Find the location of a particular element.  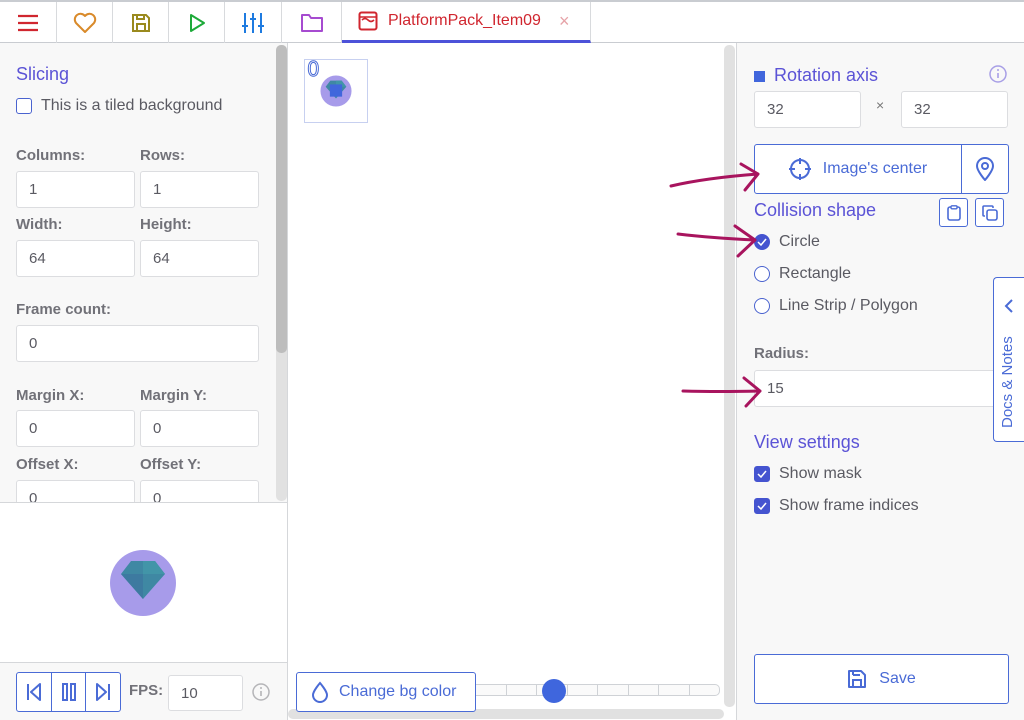

show-frame-indices-label: Show frame indices is located at coordinates (849, 505).